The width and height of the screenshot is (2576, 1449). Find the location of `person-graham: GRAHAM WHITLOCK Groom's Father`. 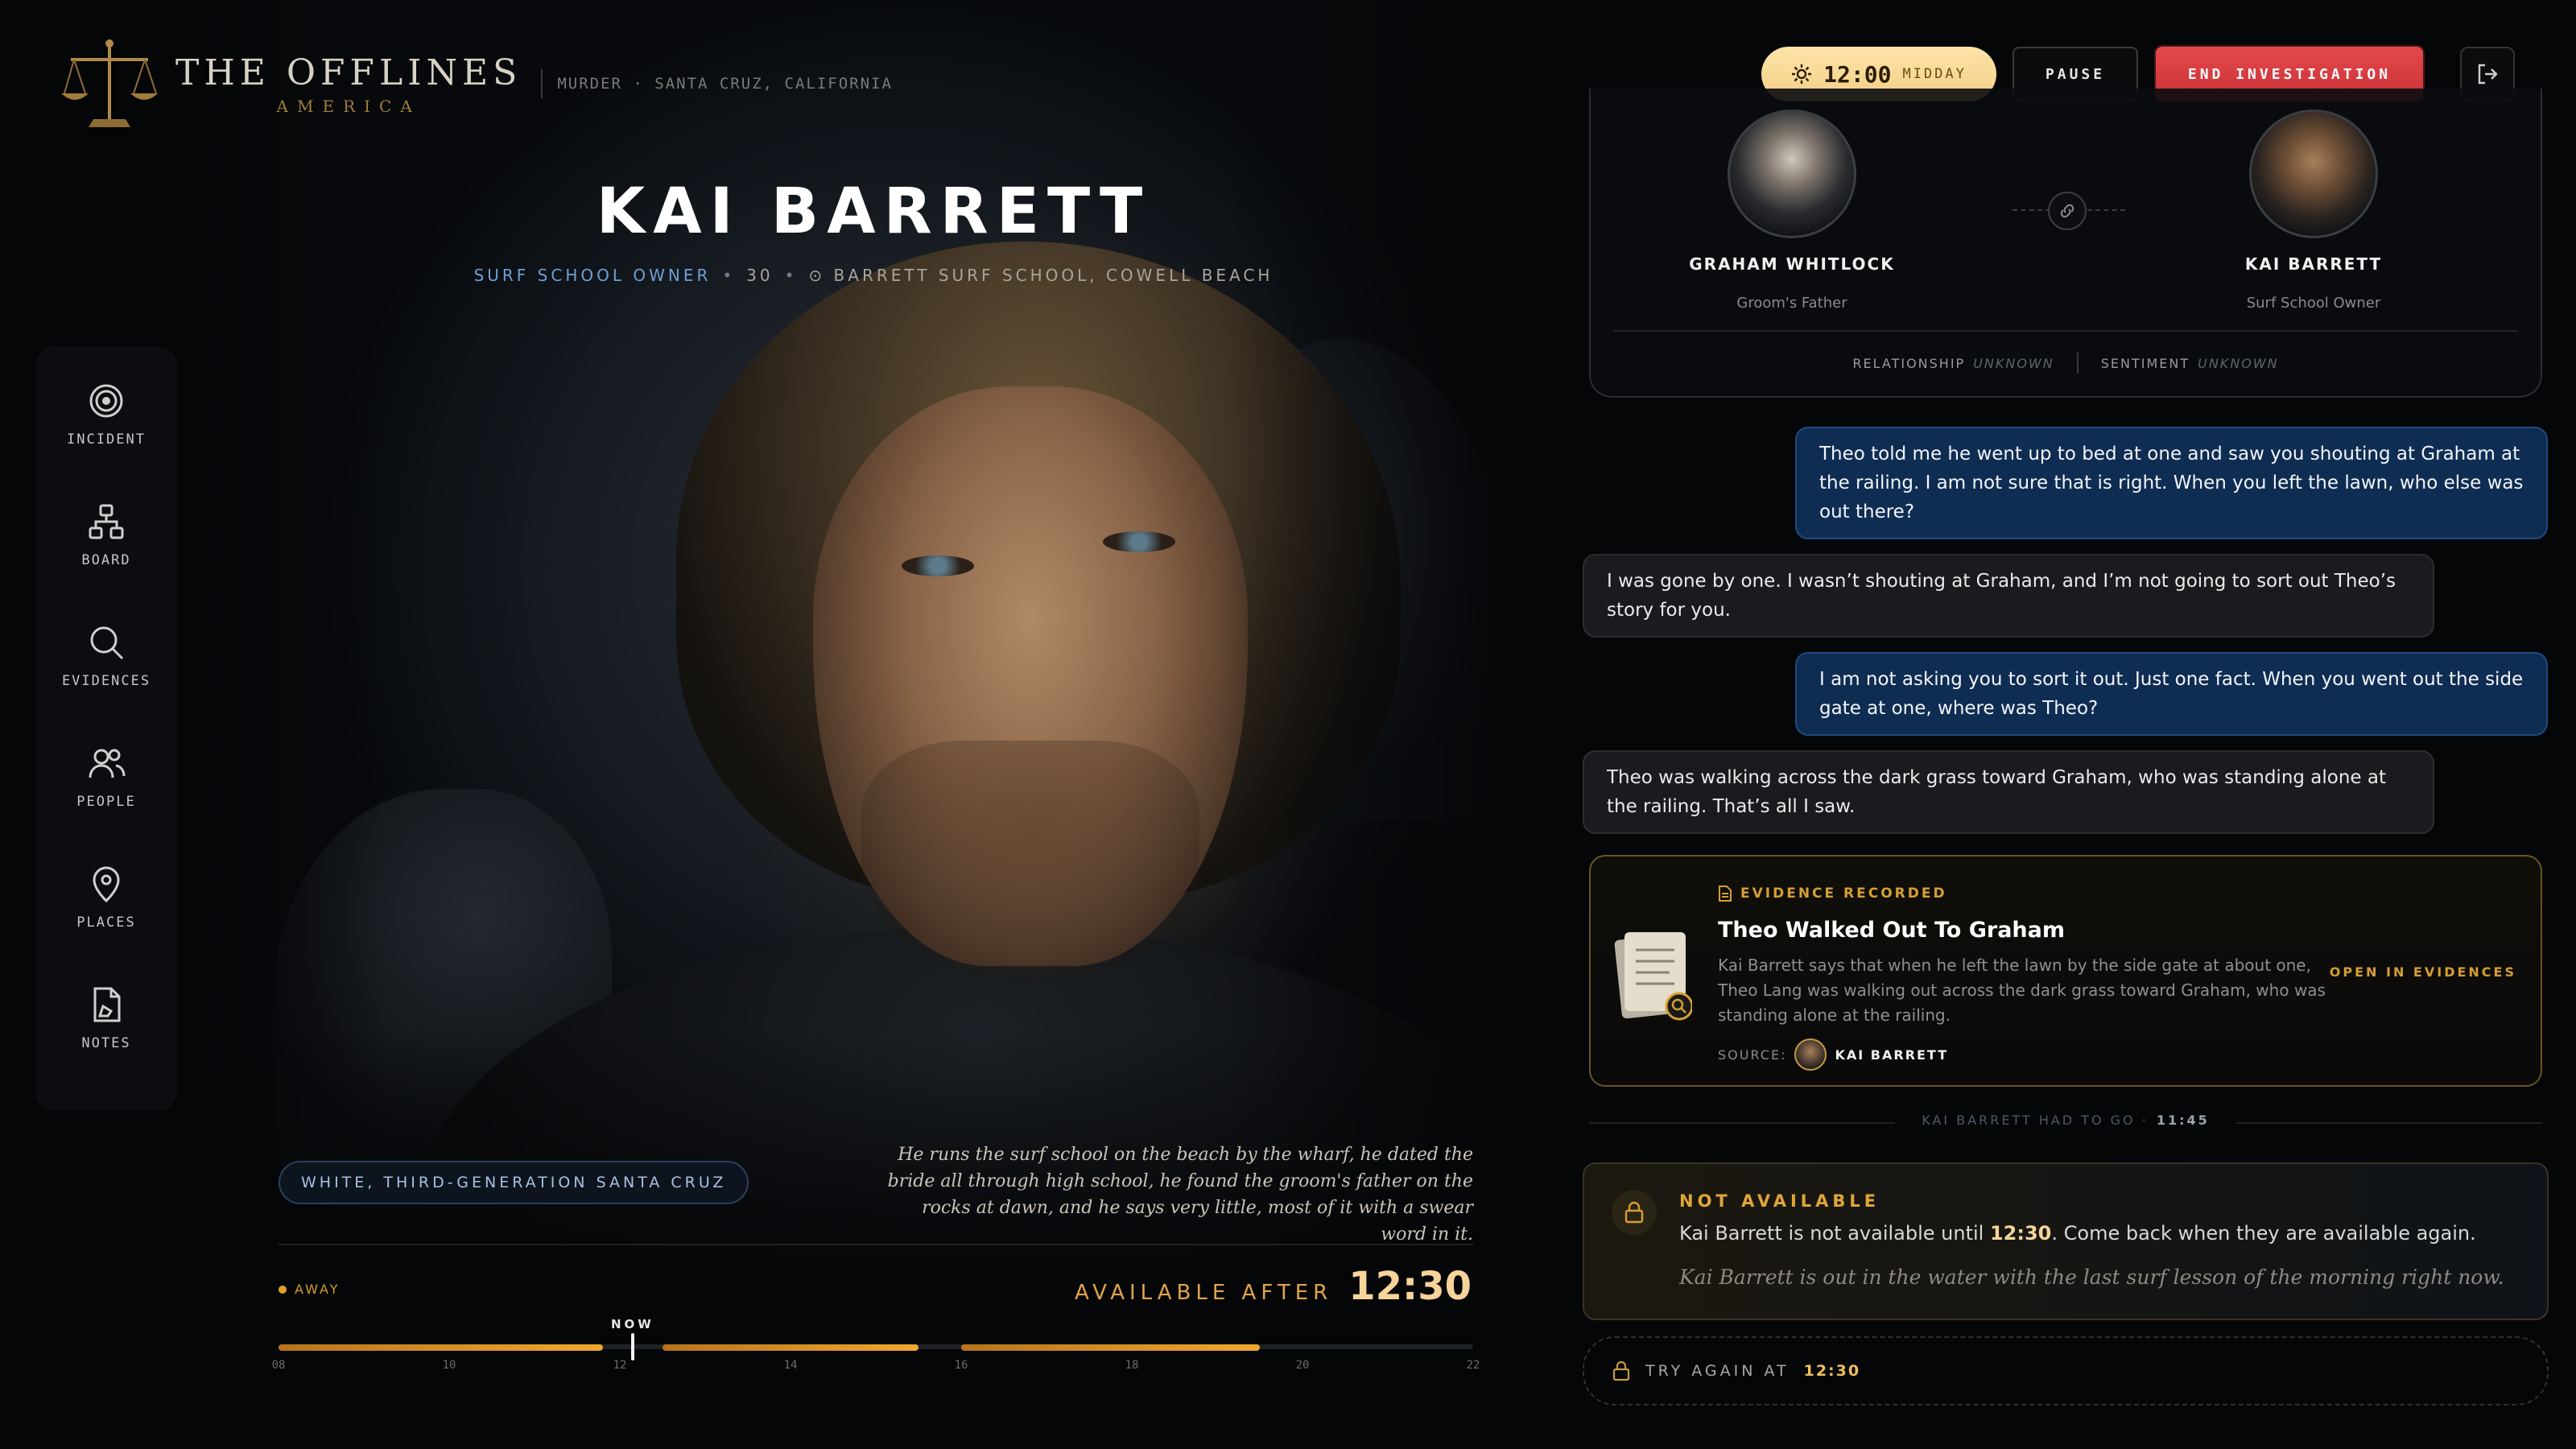

person-graham: GRAHAM WHITLOCK Groom's Father is located at coordinates (1792, 211).